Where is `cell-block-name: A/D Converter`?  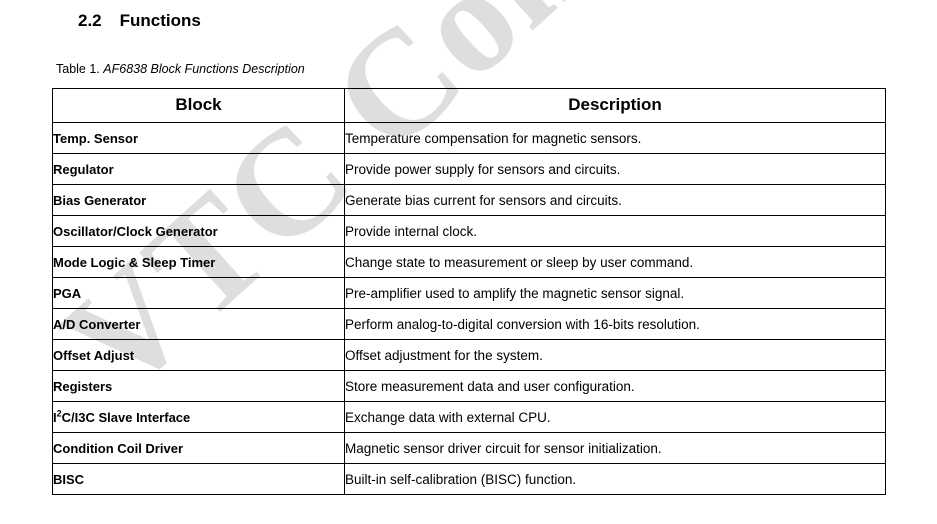 cell-block-name: A/D Converter is located at coordinates (198, 324).